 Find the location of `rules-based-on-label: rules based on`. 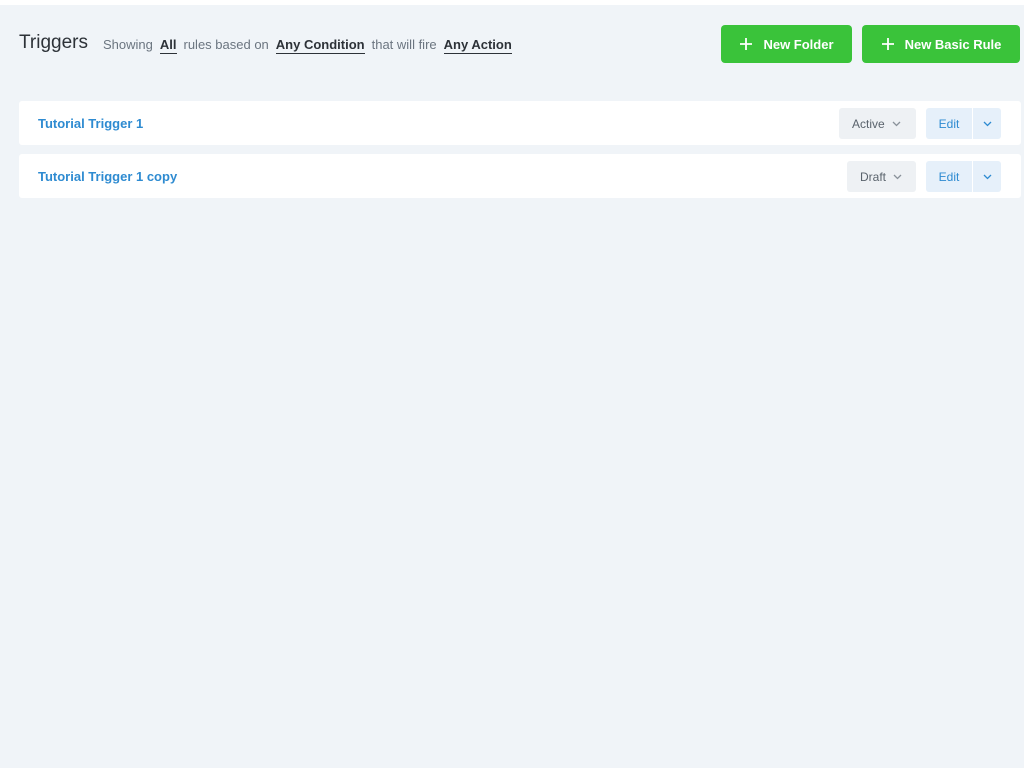

rules-based-on-label: rules based on is located at coordinates (226, 44).